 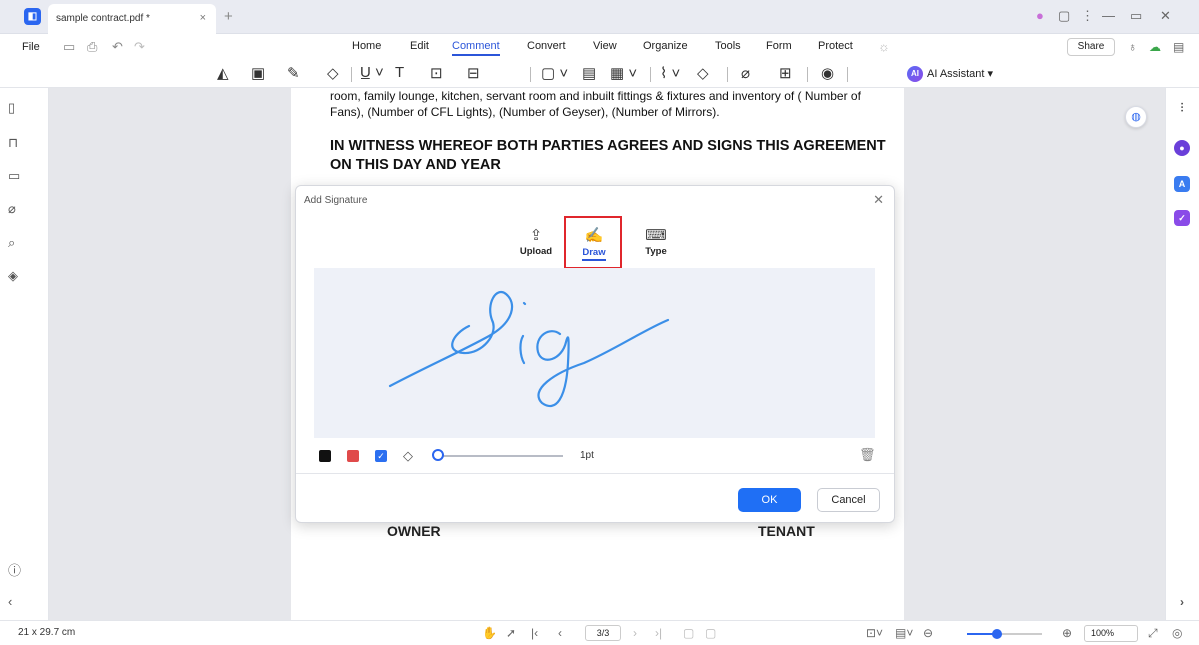 What do you see at coordinates (670, 73) in the screenshot?
I see `signature-icon: ⌇ ˅` at bounding box center [670, 73].